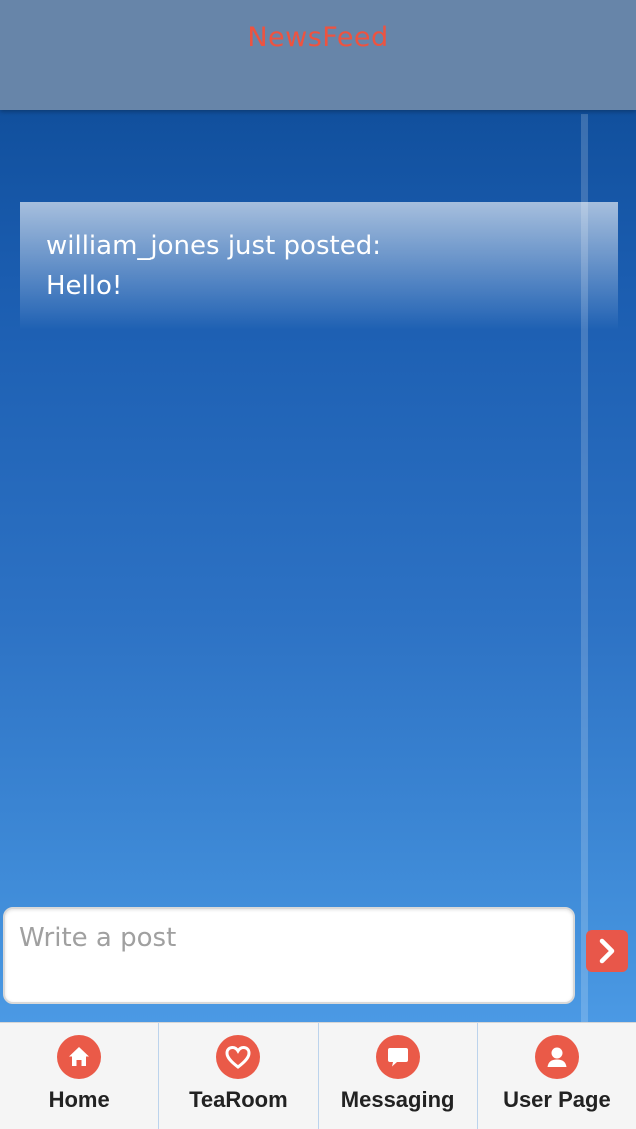  I want to click on write-post-input, so click(289, 955).